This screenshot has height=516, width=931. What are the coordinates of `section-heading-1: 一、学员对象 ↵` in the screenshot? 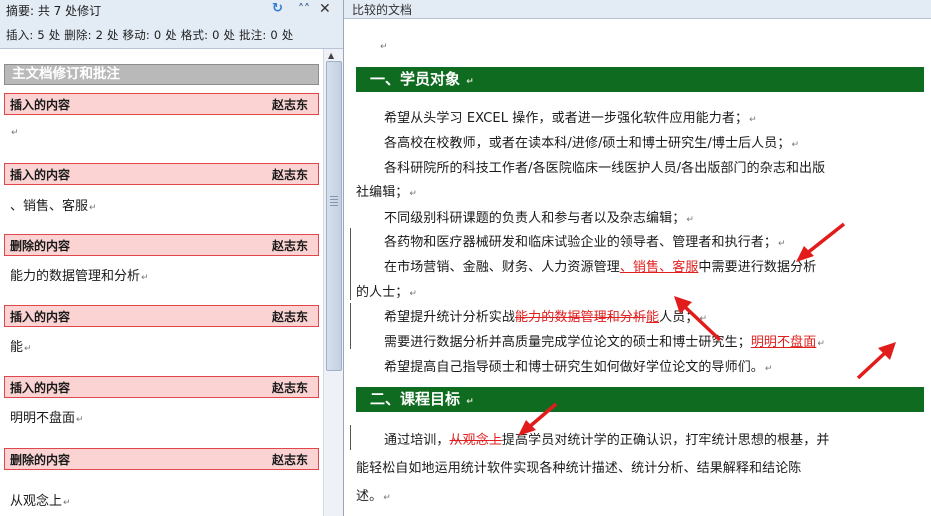 It's located at (640, 79).